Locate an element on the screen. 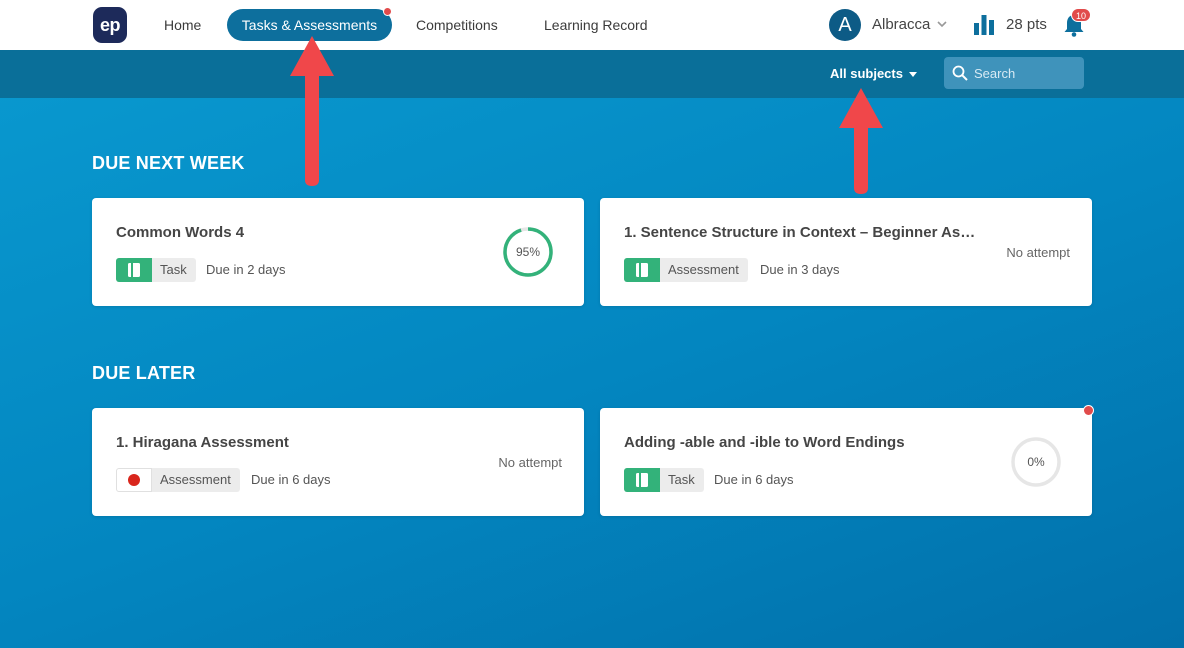 Image resolution: width=1184 pixels, height=648 pixels. ep-logo: ep is located at coordinates (110, 25).